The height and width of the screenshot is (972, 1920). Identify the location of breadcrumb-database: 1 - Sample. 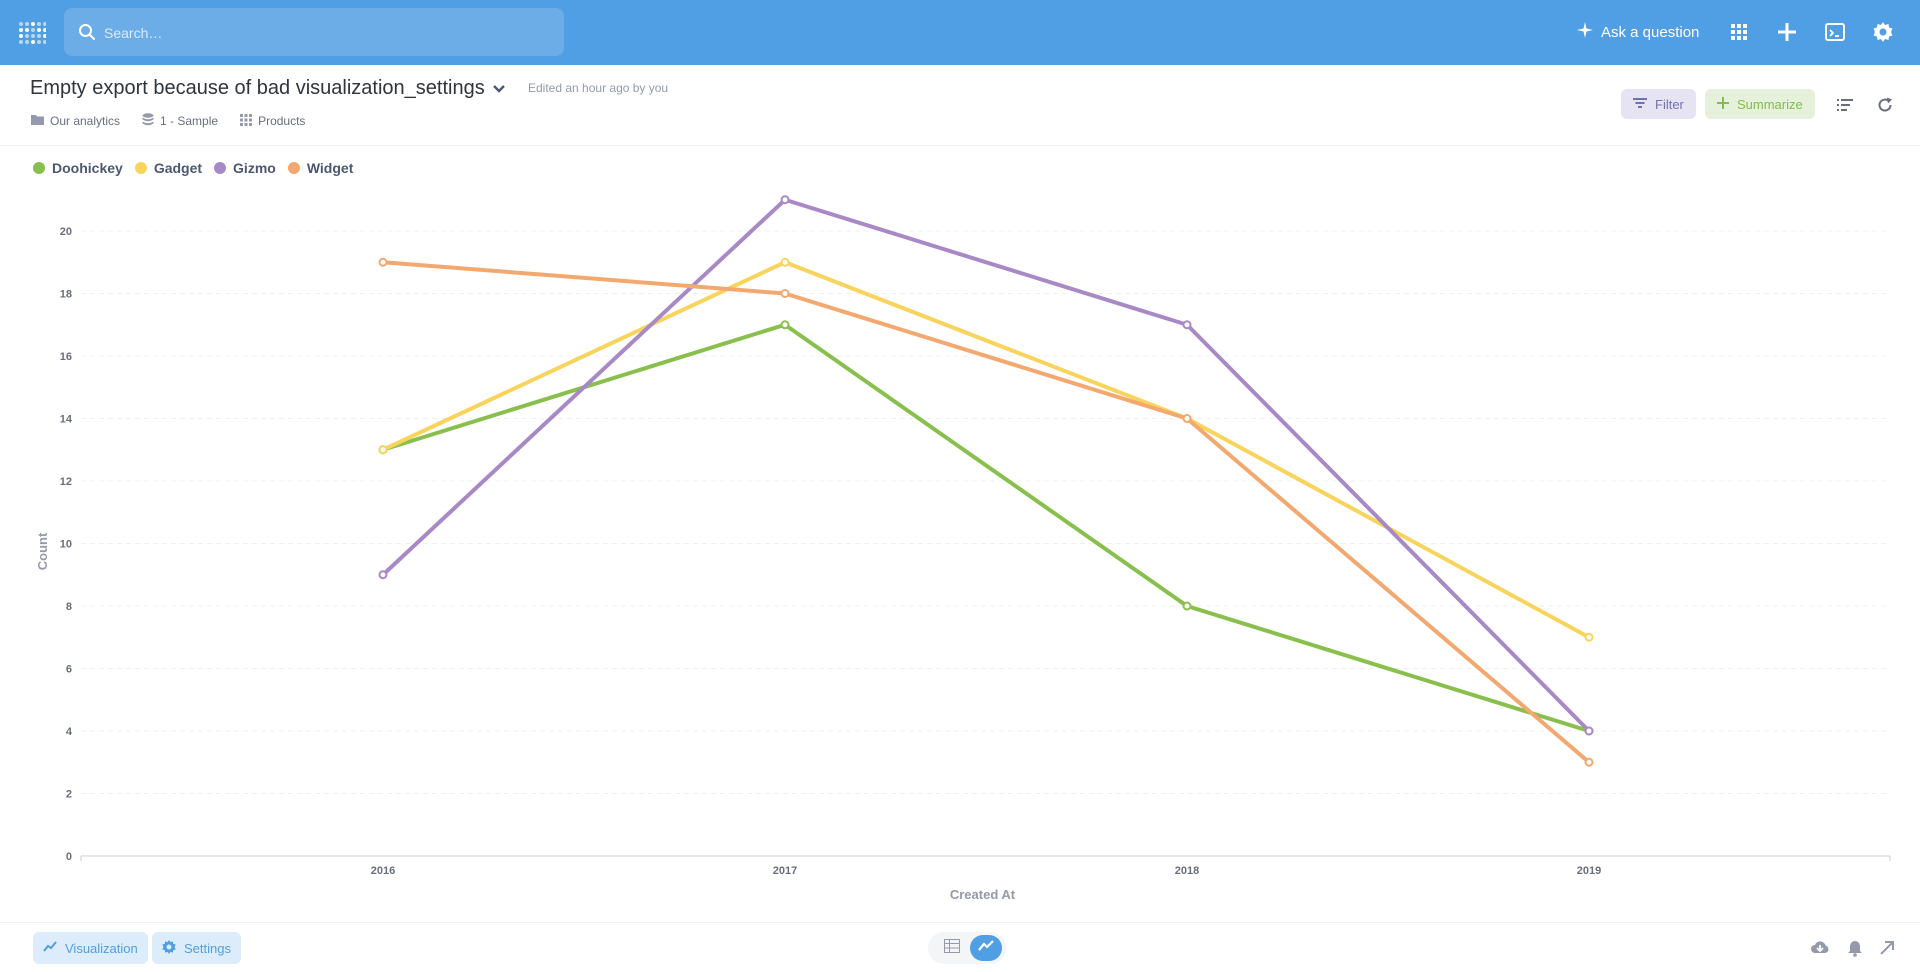
(180, 121).